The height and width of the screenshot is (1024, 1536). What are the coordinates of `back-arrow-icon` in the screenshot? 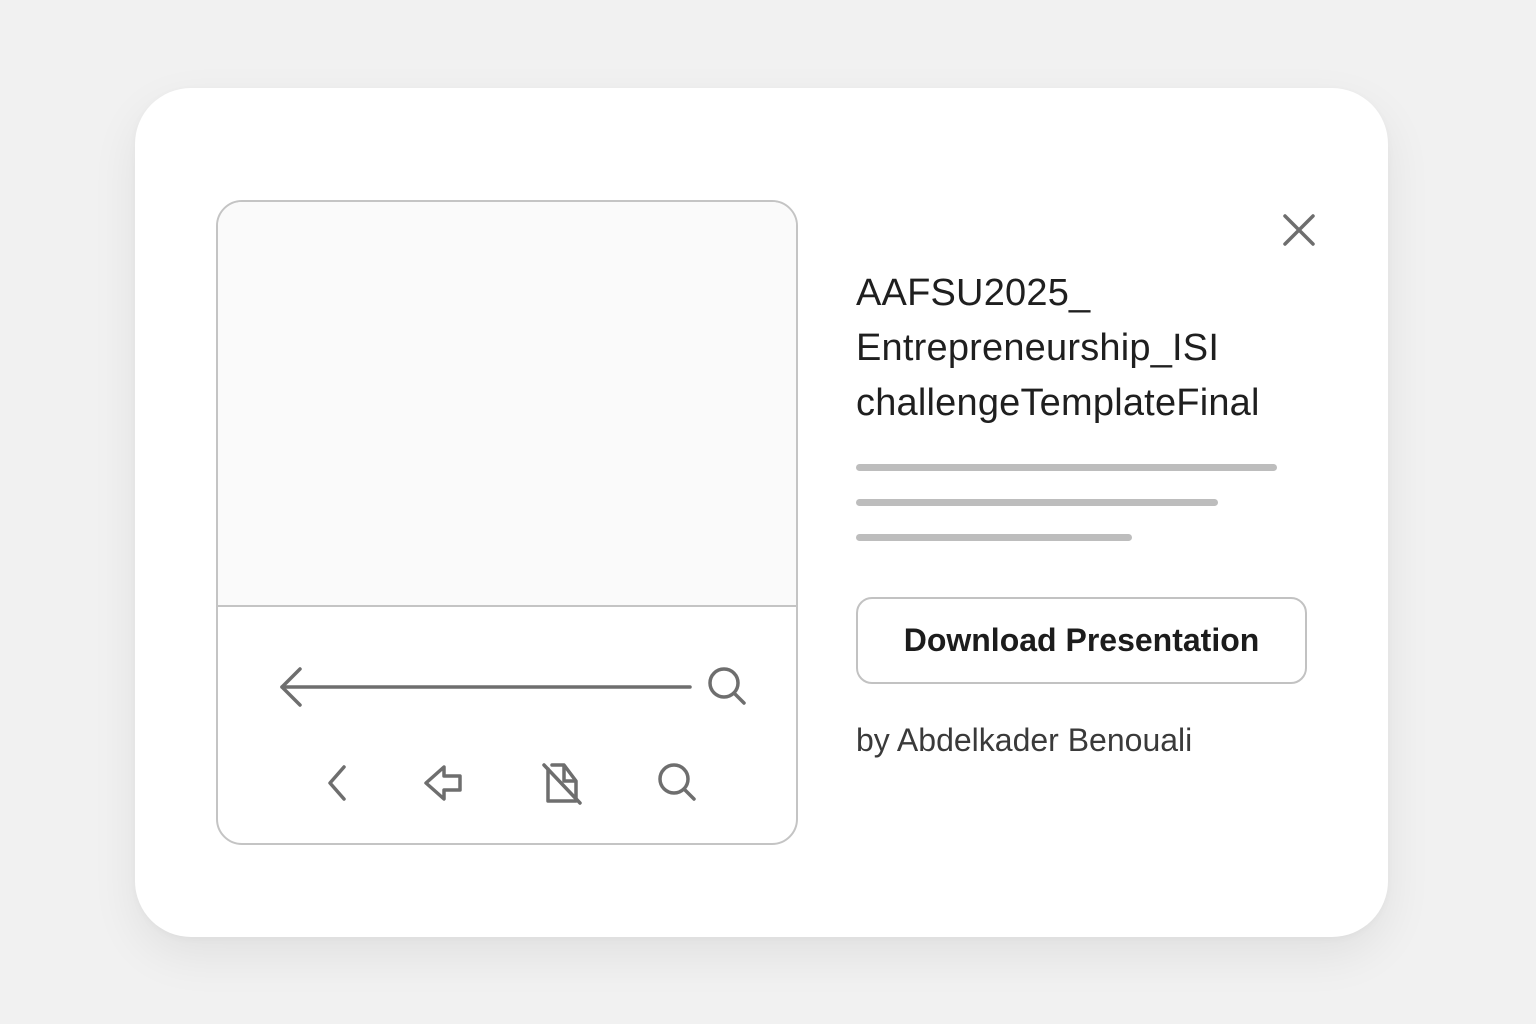 It's located at (484, 687).